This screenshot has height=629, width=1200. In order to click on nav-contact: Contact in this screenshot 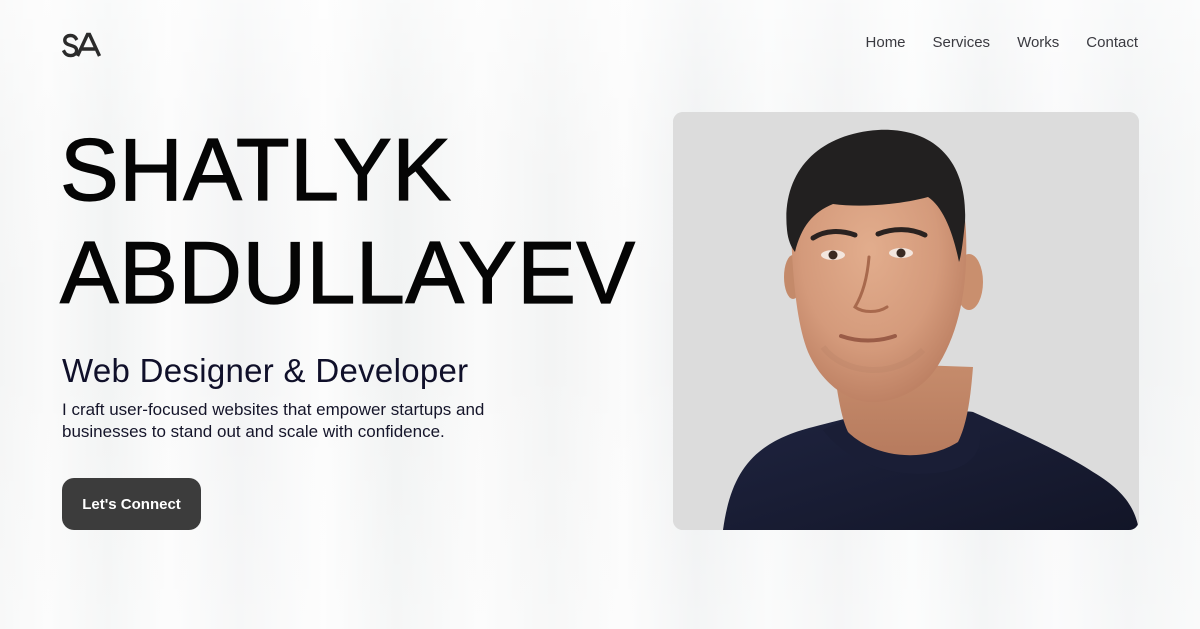, I will do `click(1112, 42)`.